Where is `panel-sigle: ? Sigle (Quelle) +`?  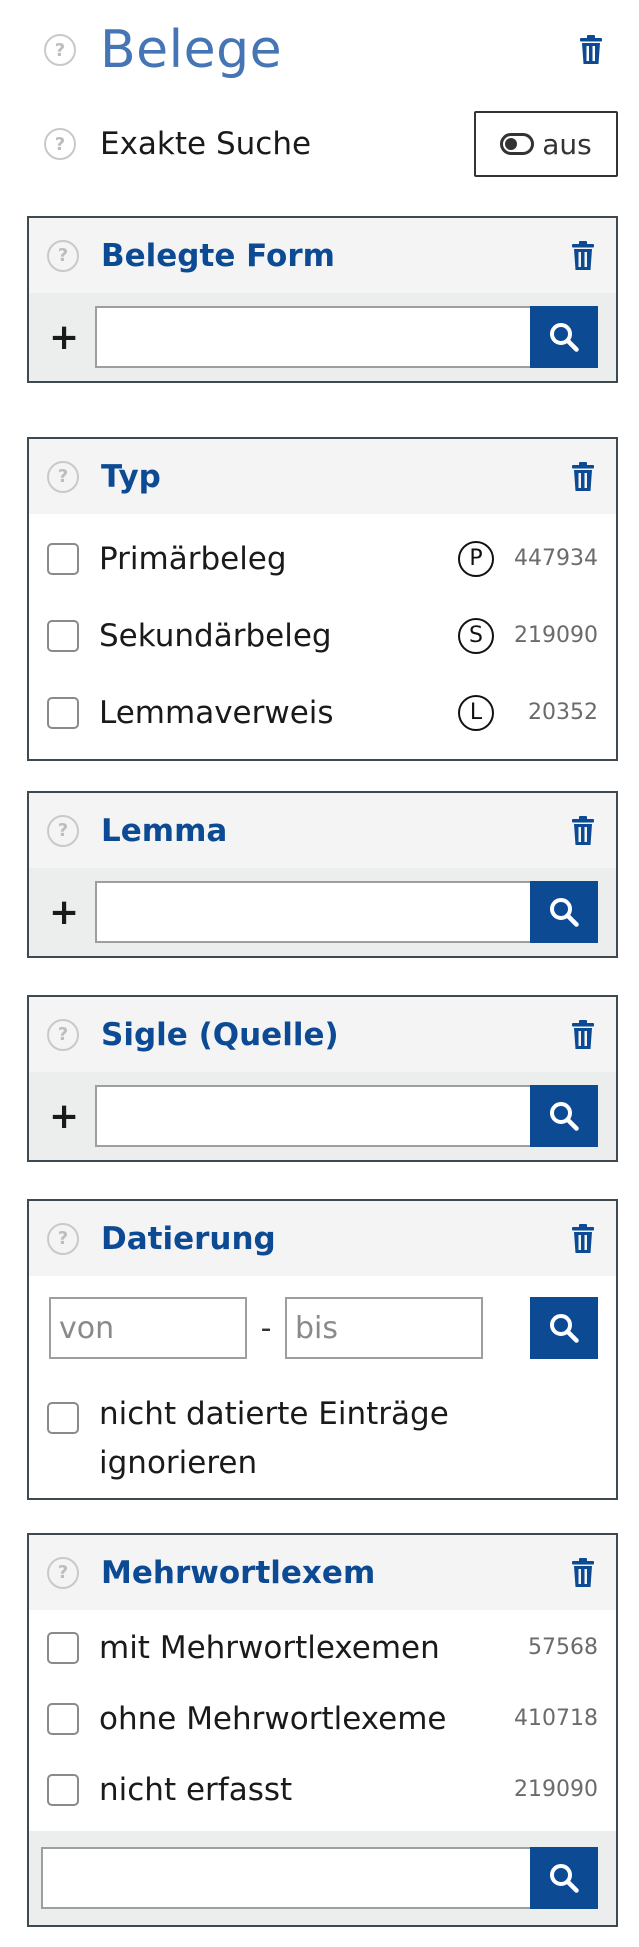
panel-sigle: ? Sigle (Quelle) + is located at coordinates (322, 1078).